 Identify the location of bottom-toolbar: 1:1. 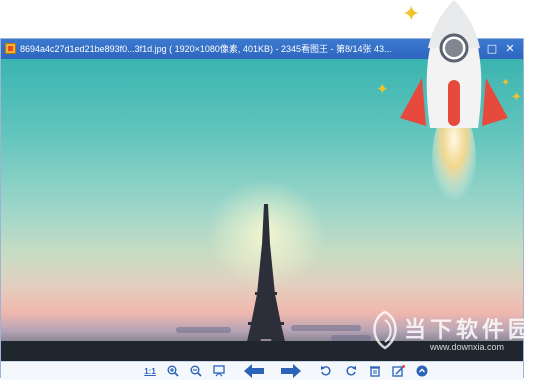
(262, 370).